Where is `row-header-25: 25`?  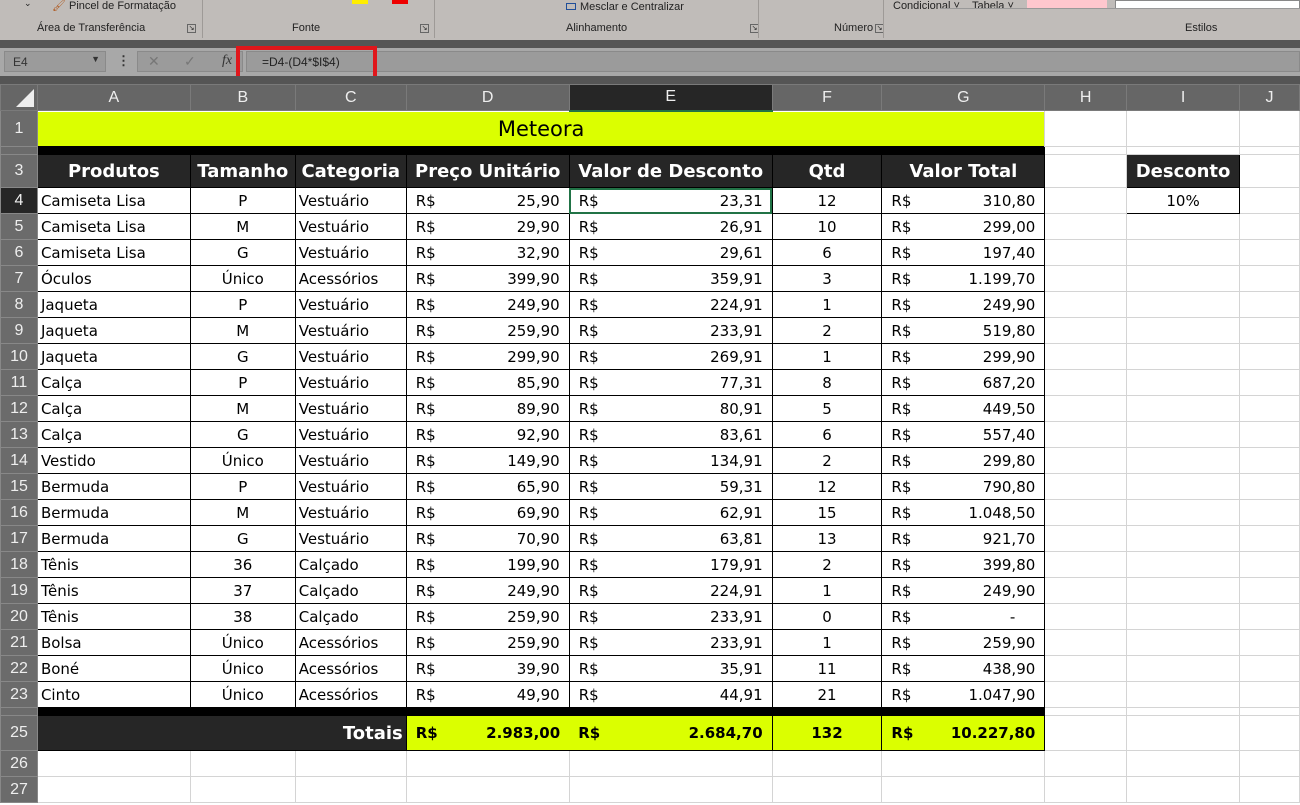
row-header-25: 25 is located at coordinates (19, 733).